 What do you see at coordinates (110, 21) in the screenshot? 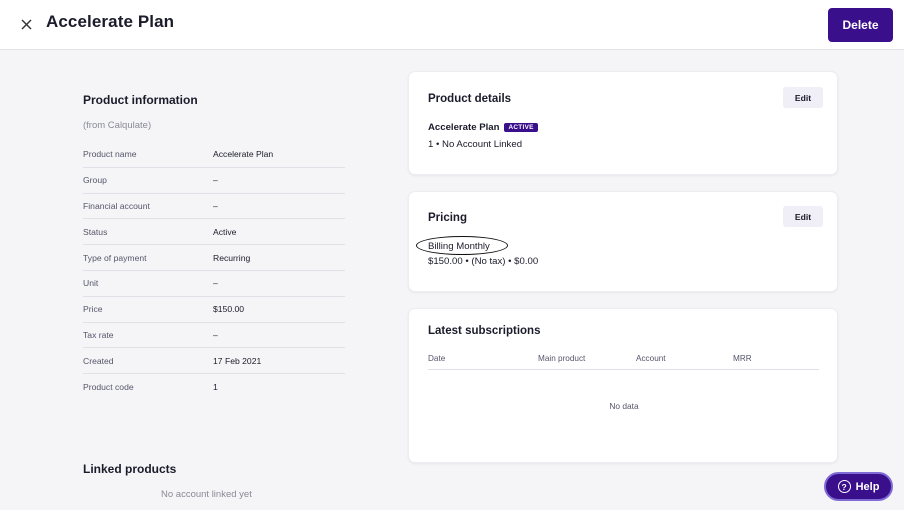
I see `page-title: Accelerate Plan` at bounding box center [110, 21].